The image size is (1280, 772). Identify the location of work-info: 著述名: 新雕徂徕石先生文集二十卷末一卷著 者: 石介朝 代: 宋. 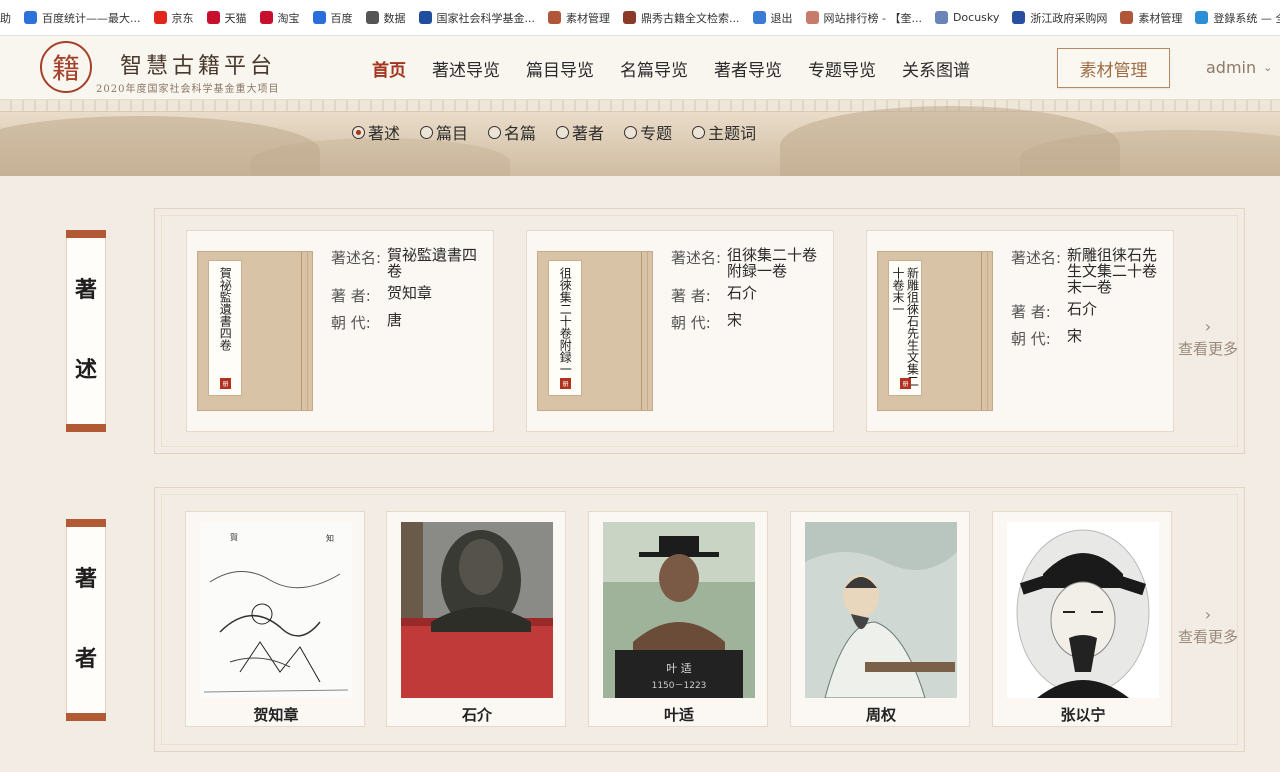
(1089, 301).